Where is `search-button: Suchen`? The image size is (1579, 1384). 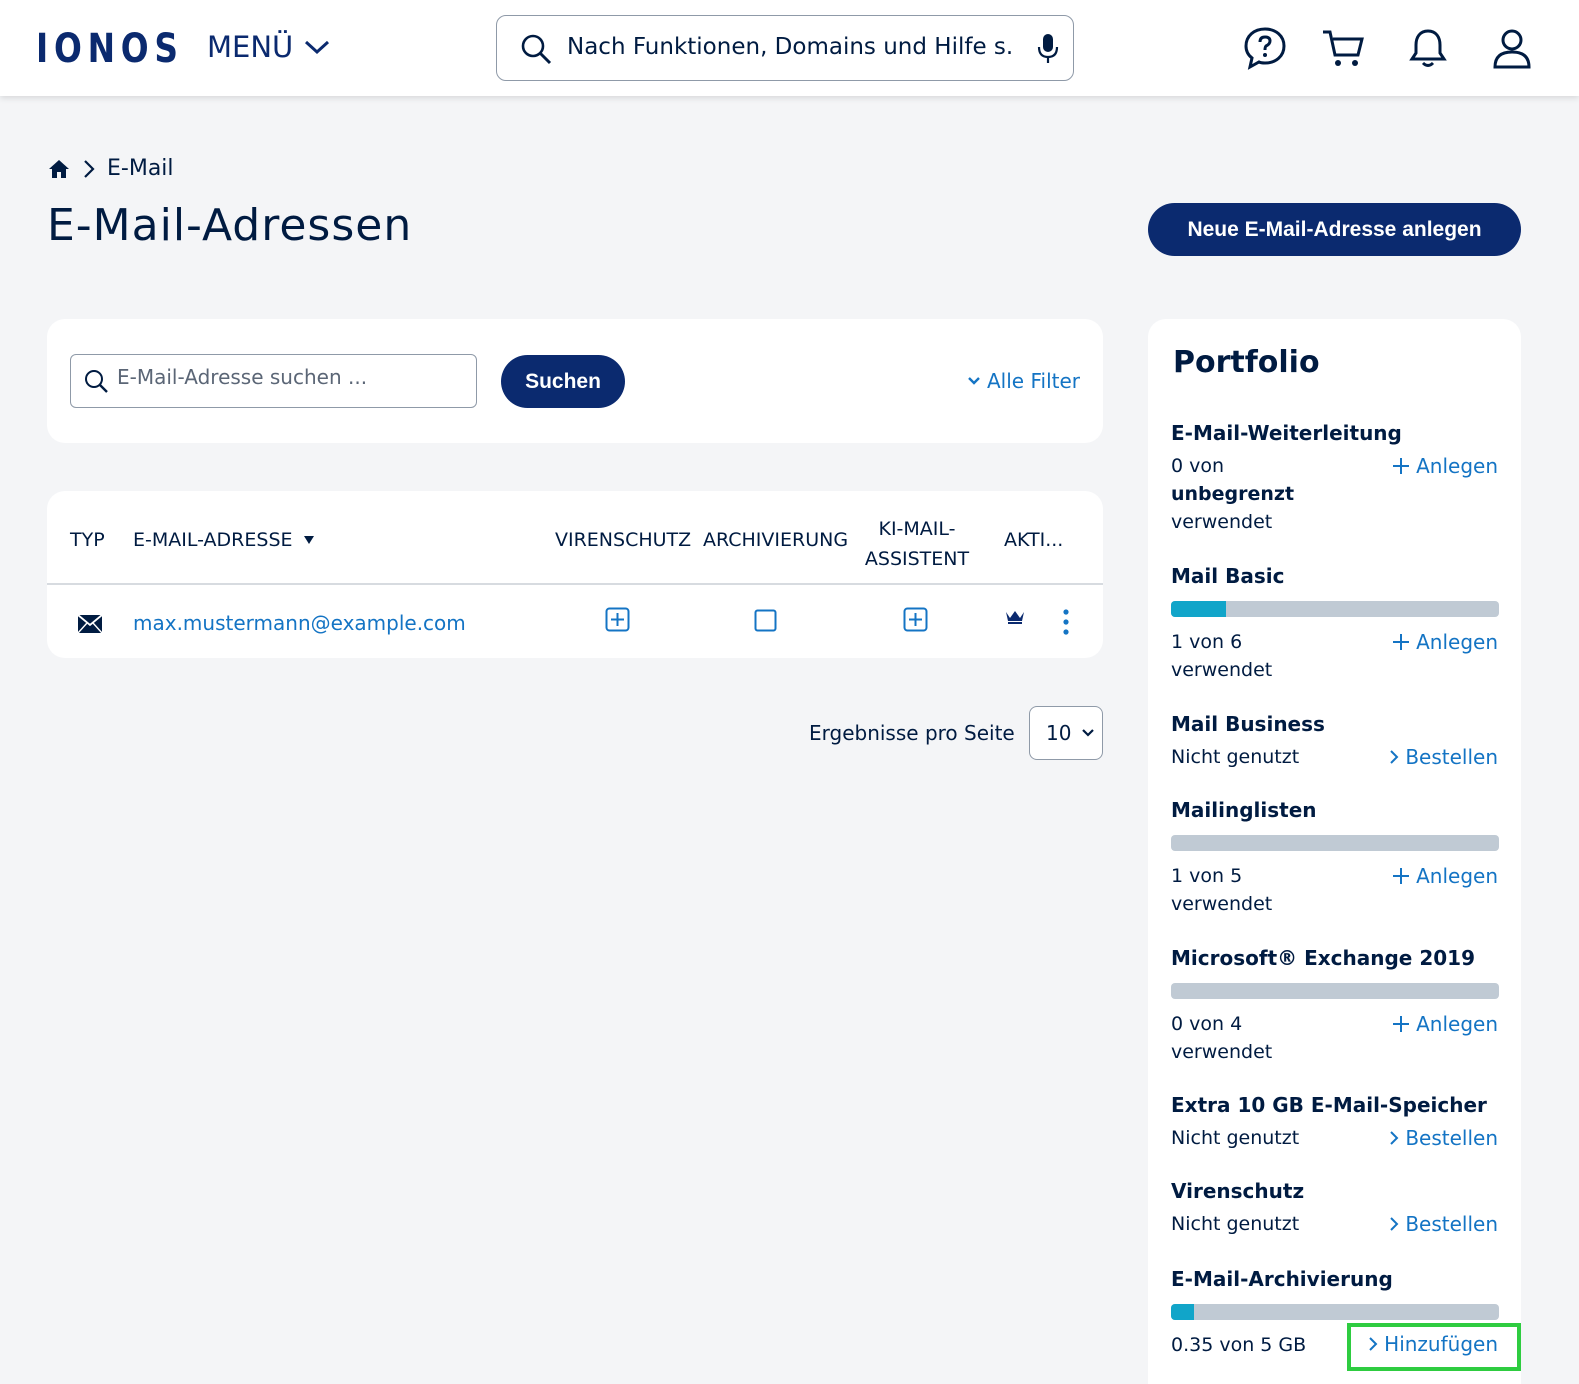
search-button: Suchen is located at coordinates (563, 381).